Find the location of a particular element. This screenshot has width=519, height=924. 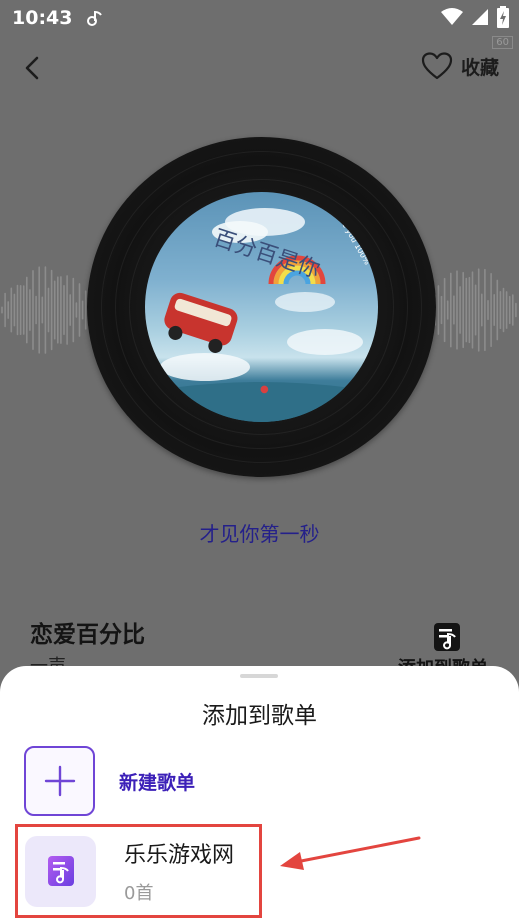

heart-icon is located at coordinates (437, 66).